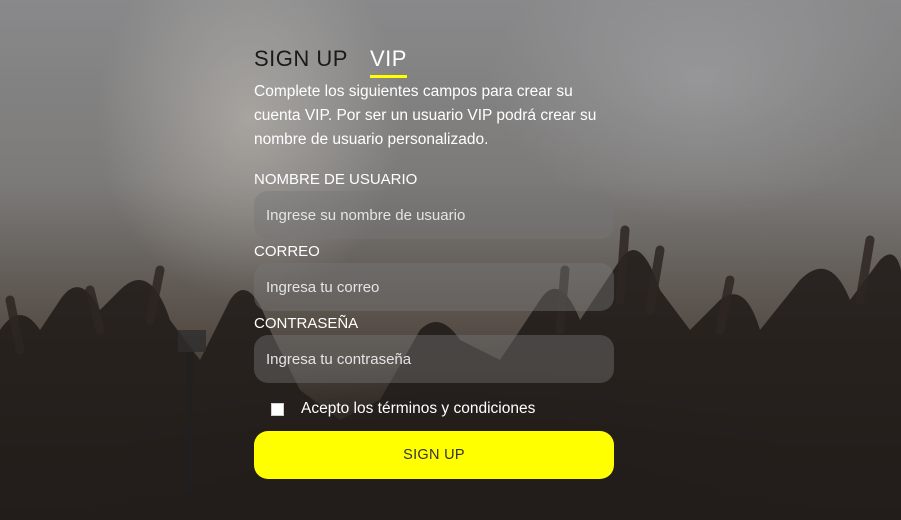 This screenshot has width=901, height=520. Describe the element at coordinates (434, 359) in the screenshot. I see `password-input` at that location.